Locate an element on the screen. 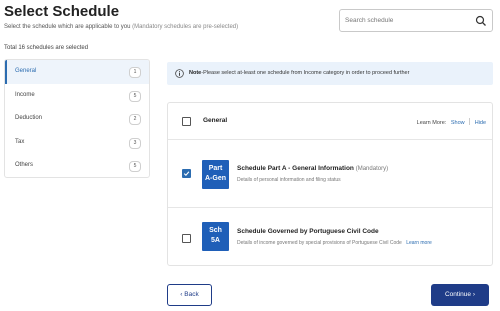 This screenshot has height=311, width=500. select-all-checkbox is located at coordinates (186, 121).